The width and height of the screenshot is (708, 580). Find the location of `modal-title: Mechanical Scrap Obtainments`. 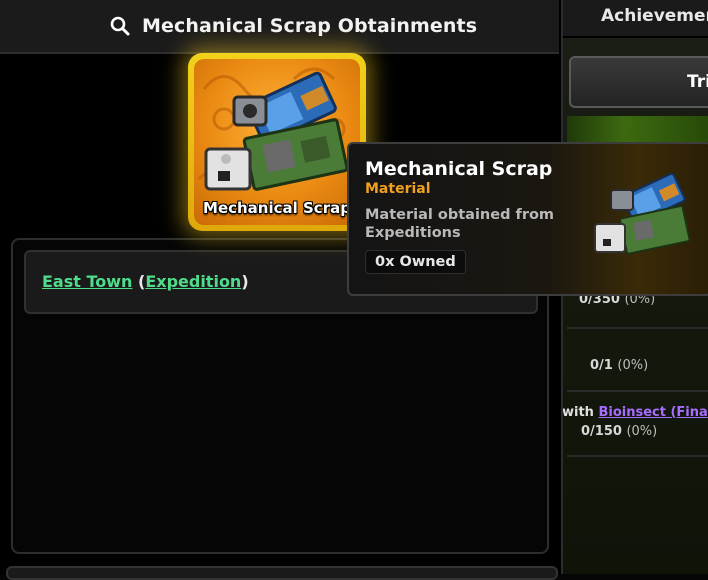

modal-title: Mechanical Scrap Obtainments is located at coordinates (310, 26).